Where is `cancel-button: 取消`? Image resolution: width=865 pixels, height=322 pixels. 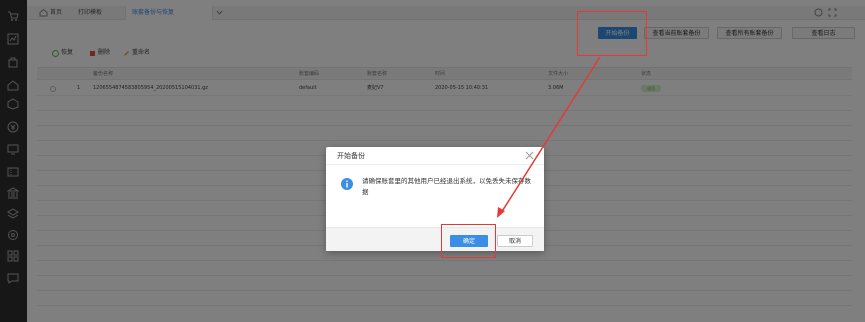
cancel-button: 取消 is located at coordinates (515, 241).